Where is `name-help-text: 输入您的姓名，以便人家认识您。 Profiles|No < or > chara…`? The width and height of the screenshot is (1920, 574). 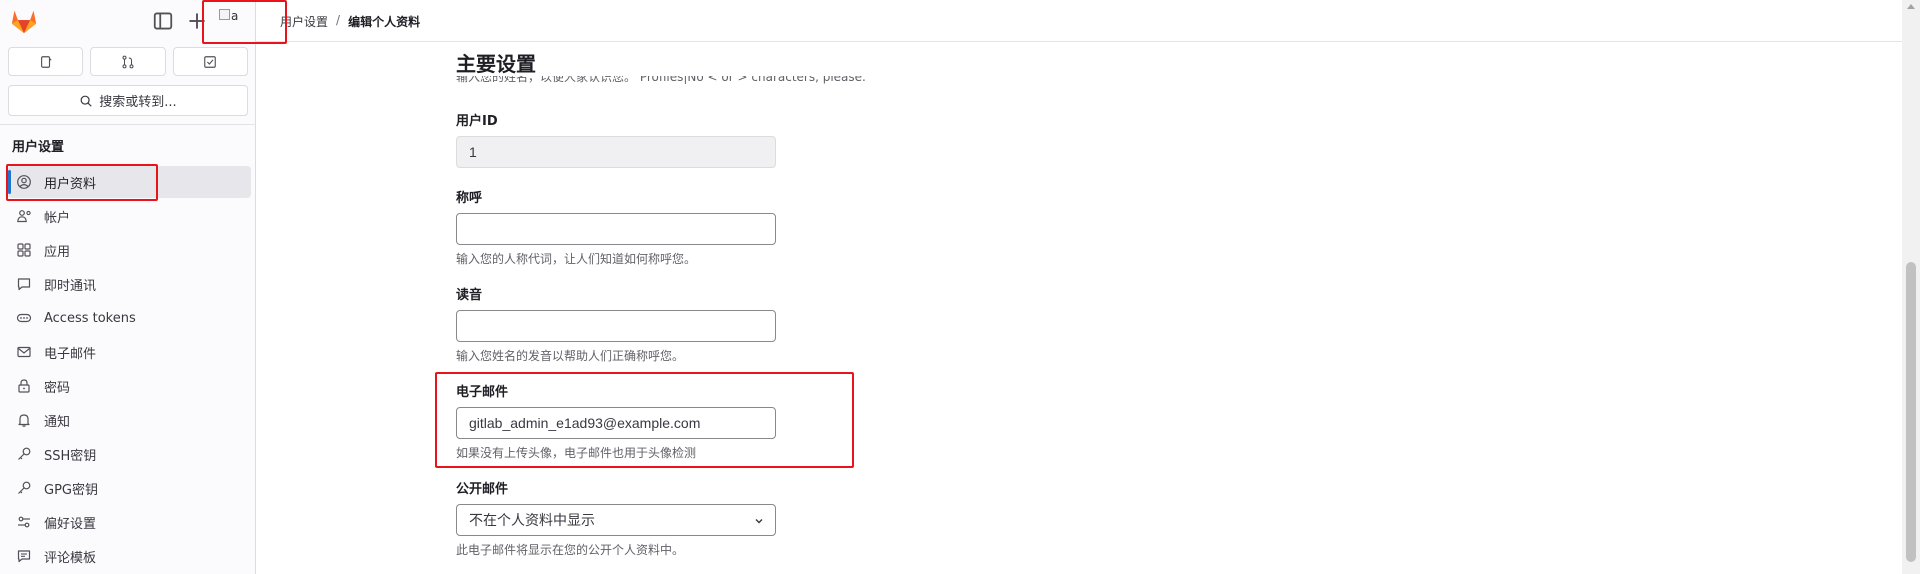
name-help-text: 输入您的姓名，以便人家认识您。 Profiles|No < or > chara… is located at coordinates (756, 80).